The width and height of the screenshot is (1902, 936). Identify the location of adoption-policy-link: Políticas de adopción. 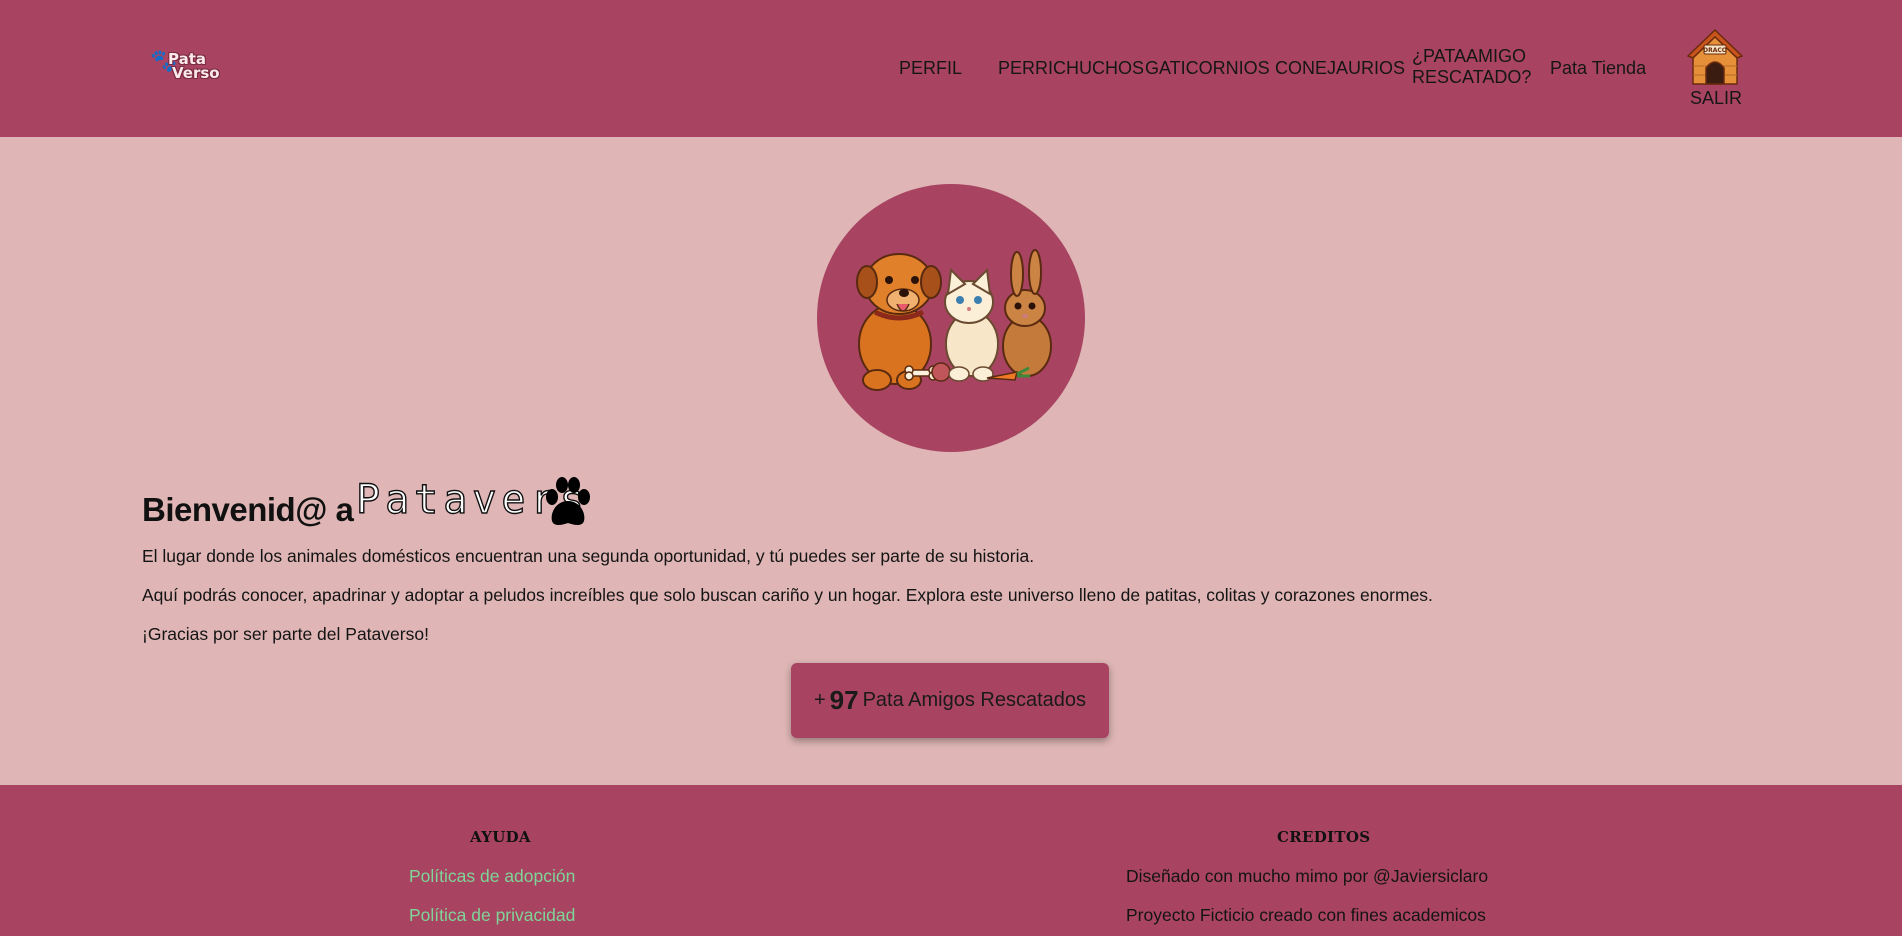
(492, 876).